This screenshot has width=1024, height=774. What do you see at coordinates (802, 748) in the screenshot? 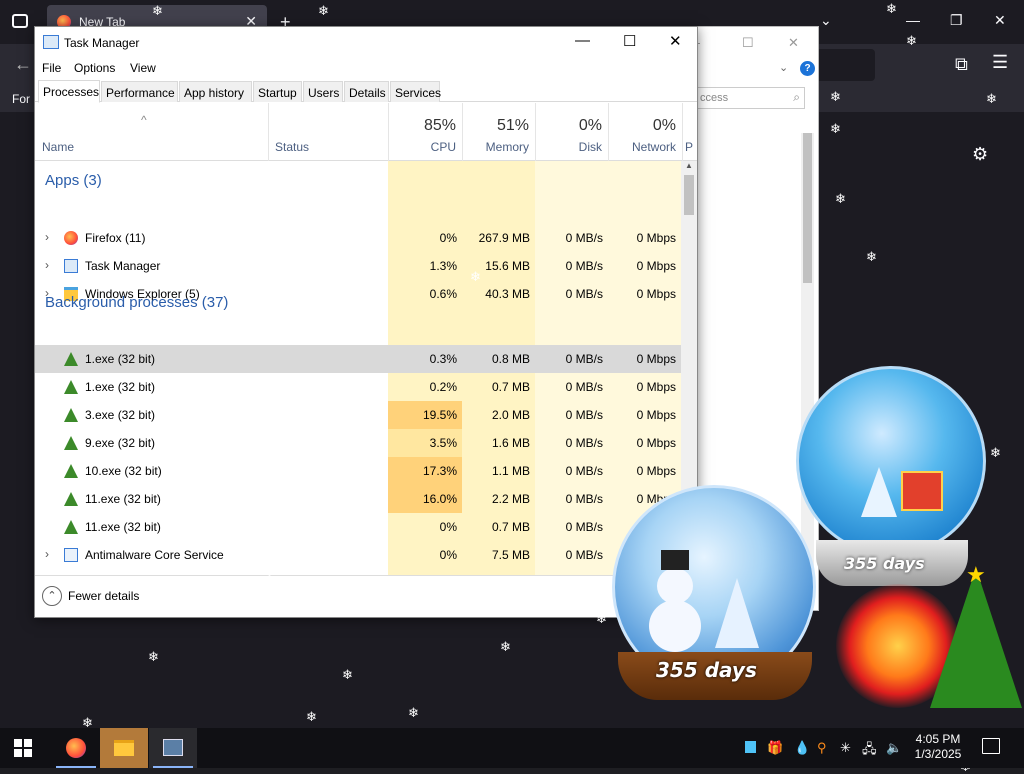
I see `tray-drop-icon: 💧` at bounding box center [802, 748].